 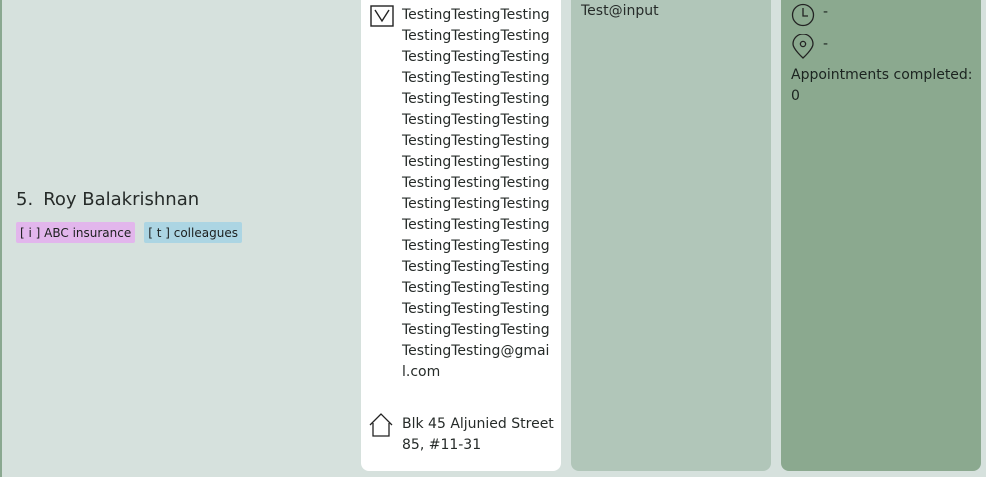 What do you see at coordinates (803, 15) in the screenshot?
I see `clock-icon` at bounding box center [803, 15].